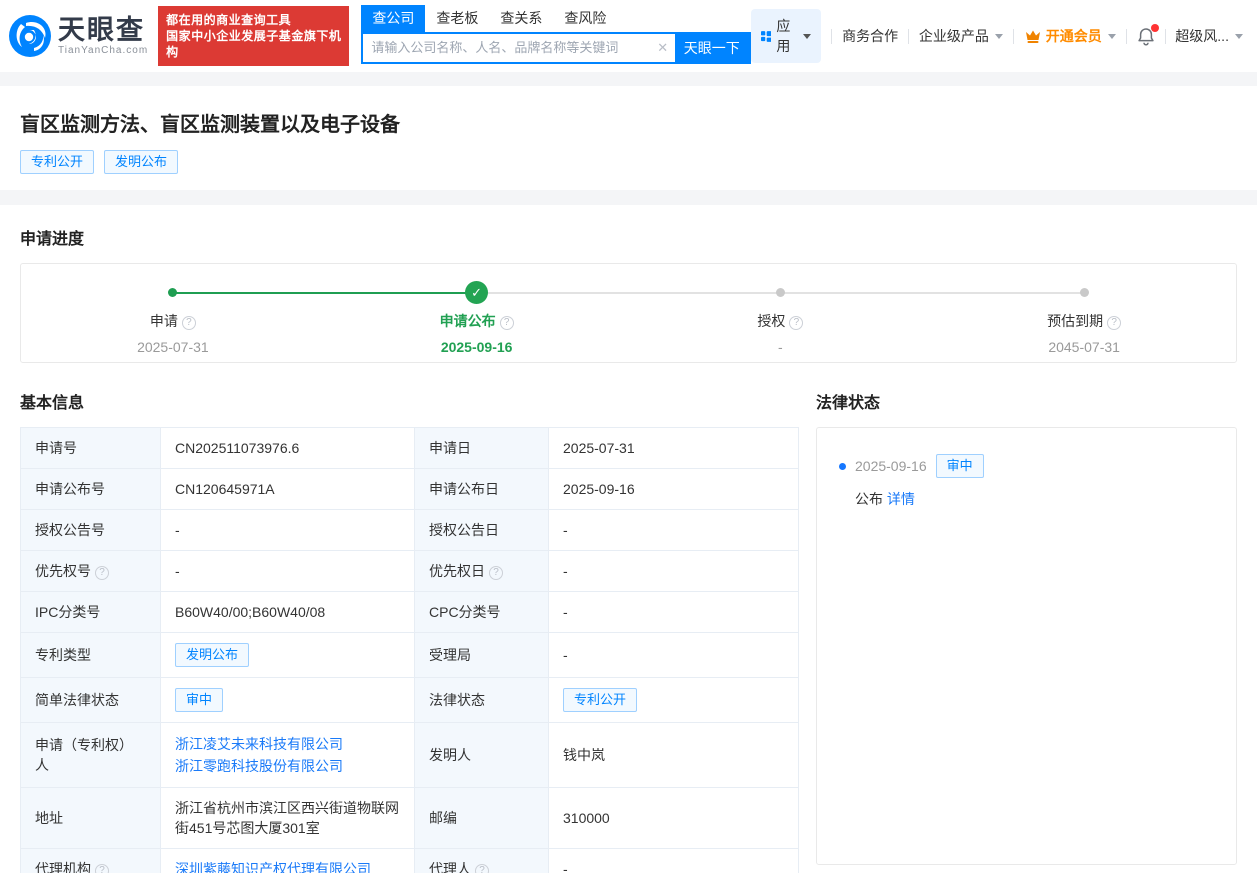 This screenshot has width=1257, height=873. I want to click on legal-status-detail-link: 详情, so click(901, 499).